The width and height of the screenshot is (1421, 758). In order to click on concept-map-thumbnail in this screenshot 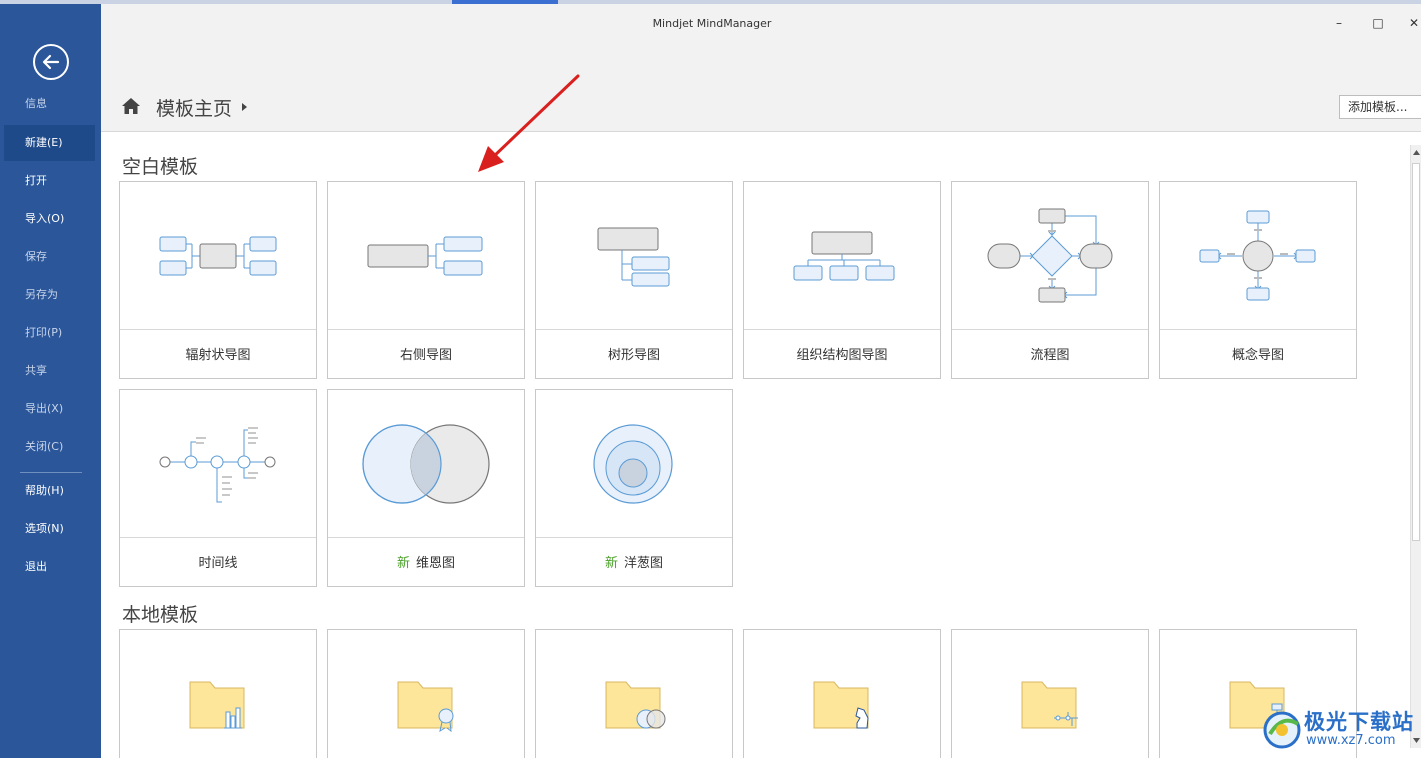, I will do `click(1258, 256)`.